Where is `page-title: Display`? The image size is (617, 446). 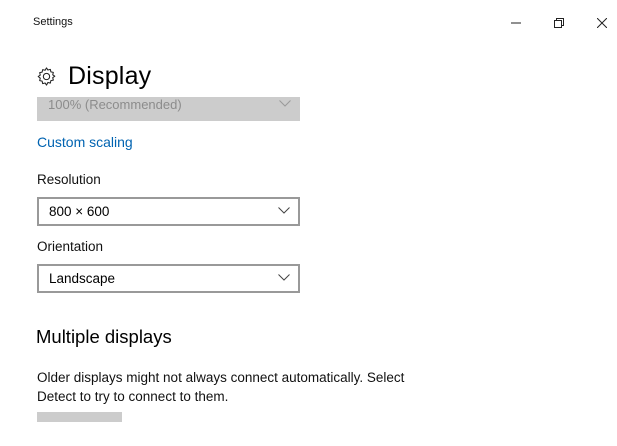
page-title: Display is located at coordinates (110, 75).